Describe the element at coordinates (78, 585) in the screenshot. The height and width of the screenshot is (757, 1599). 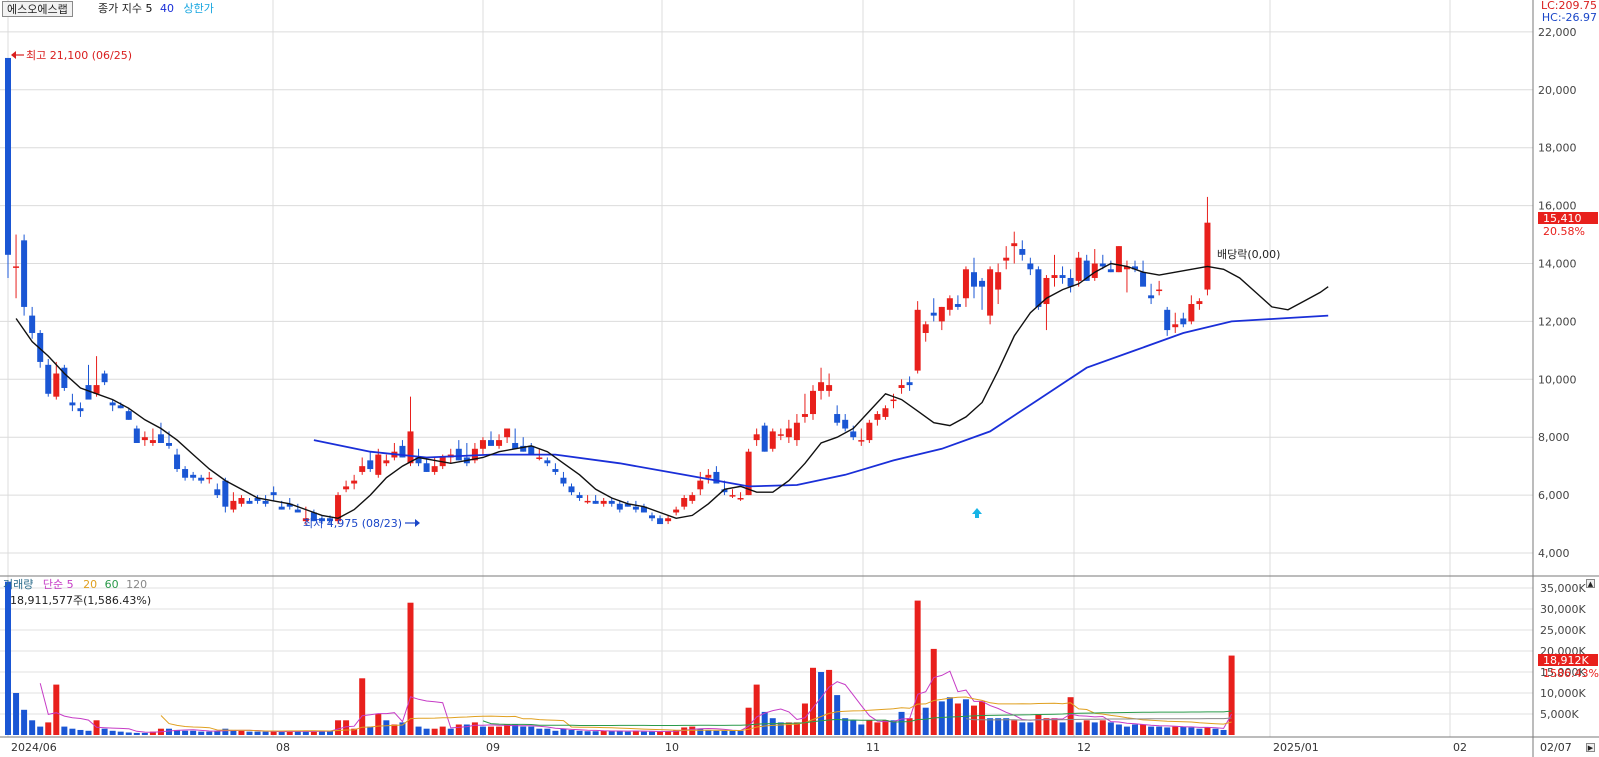
I see `volume-legend: 거래량 단순 5 20 60 120` at that location.